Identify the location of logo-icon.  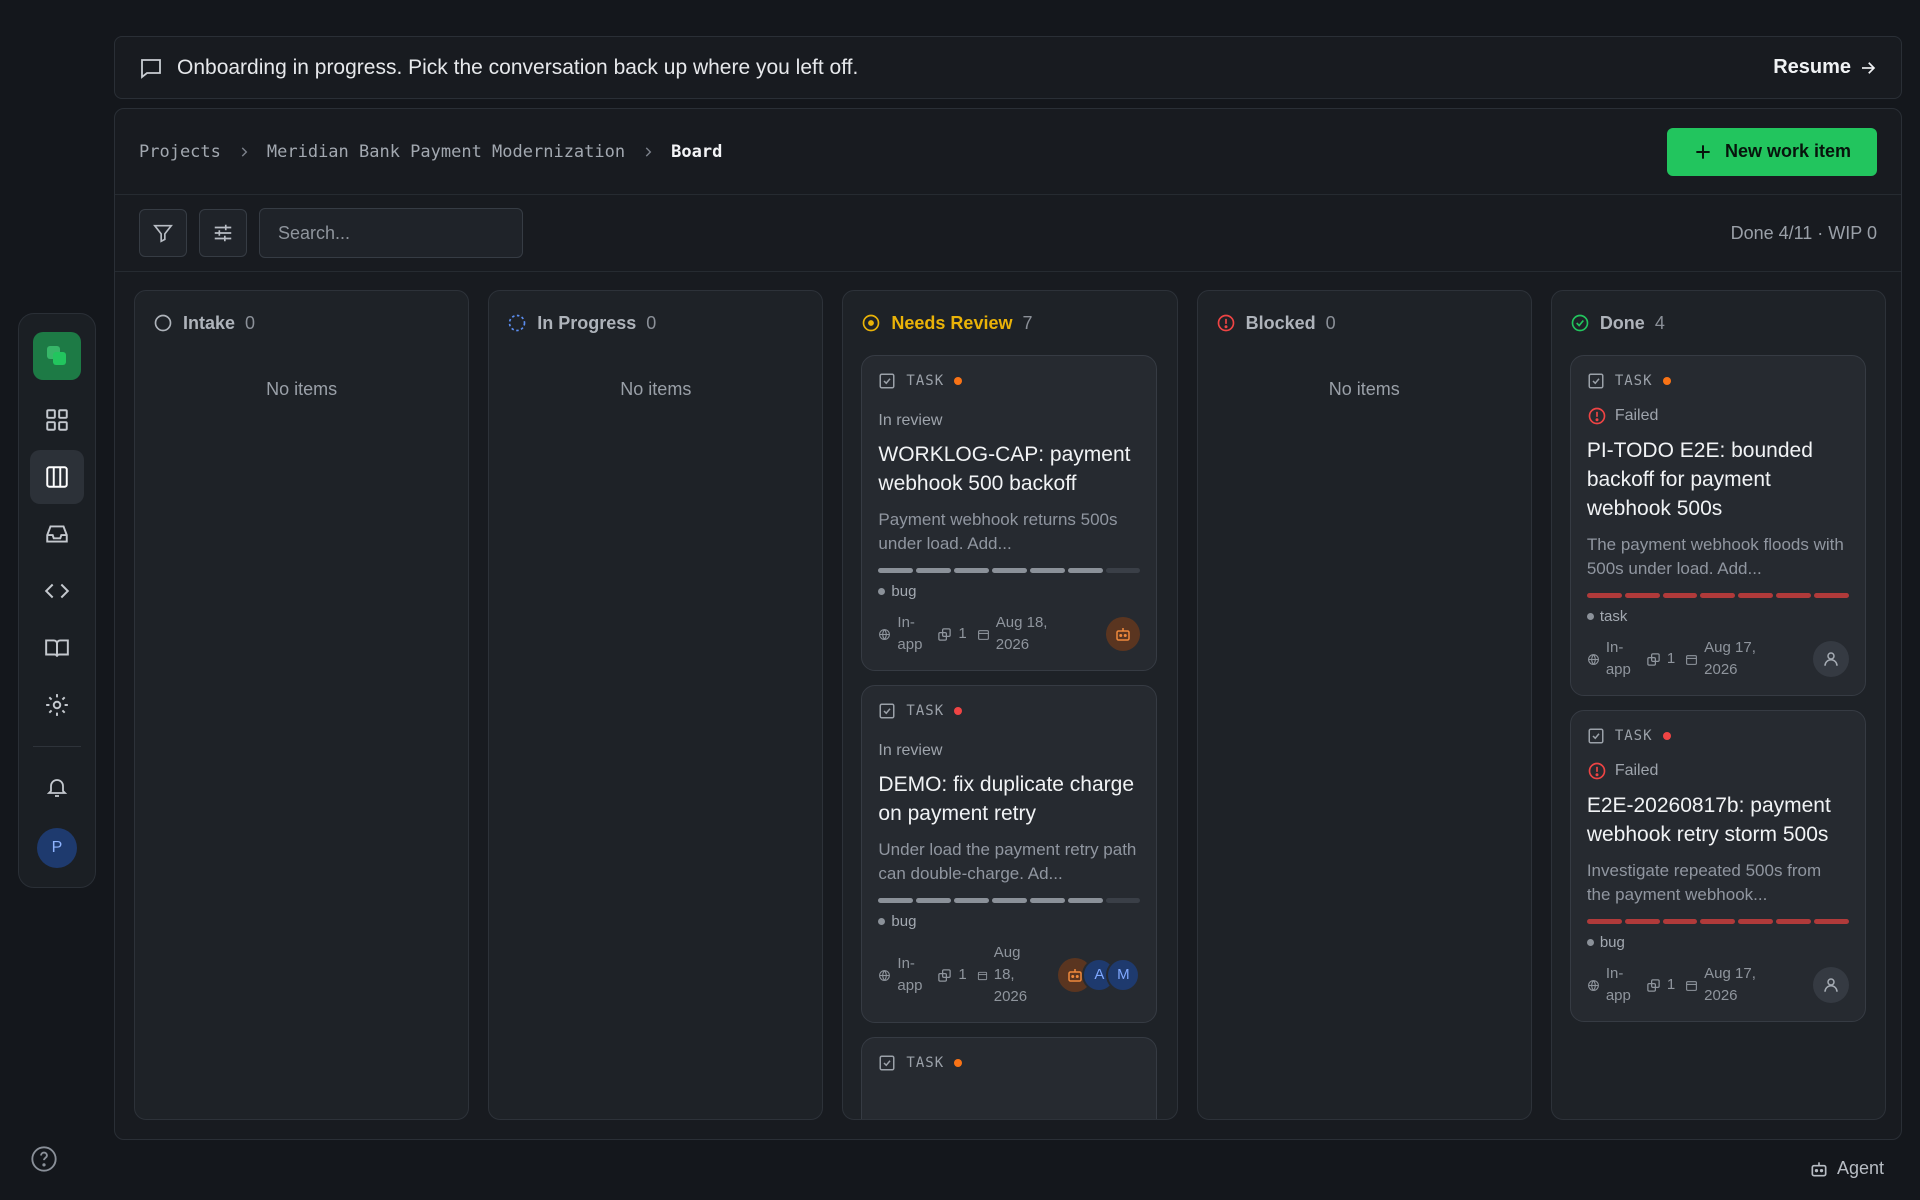
(56, 355).